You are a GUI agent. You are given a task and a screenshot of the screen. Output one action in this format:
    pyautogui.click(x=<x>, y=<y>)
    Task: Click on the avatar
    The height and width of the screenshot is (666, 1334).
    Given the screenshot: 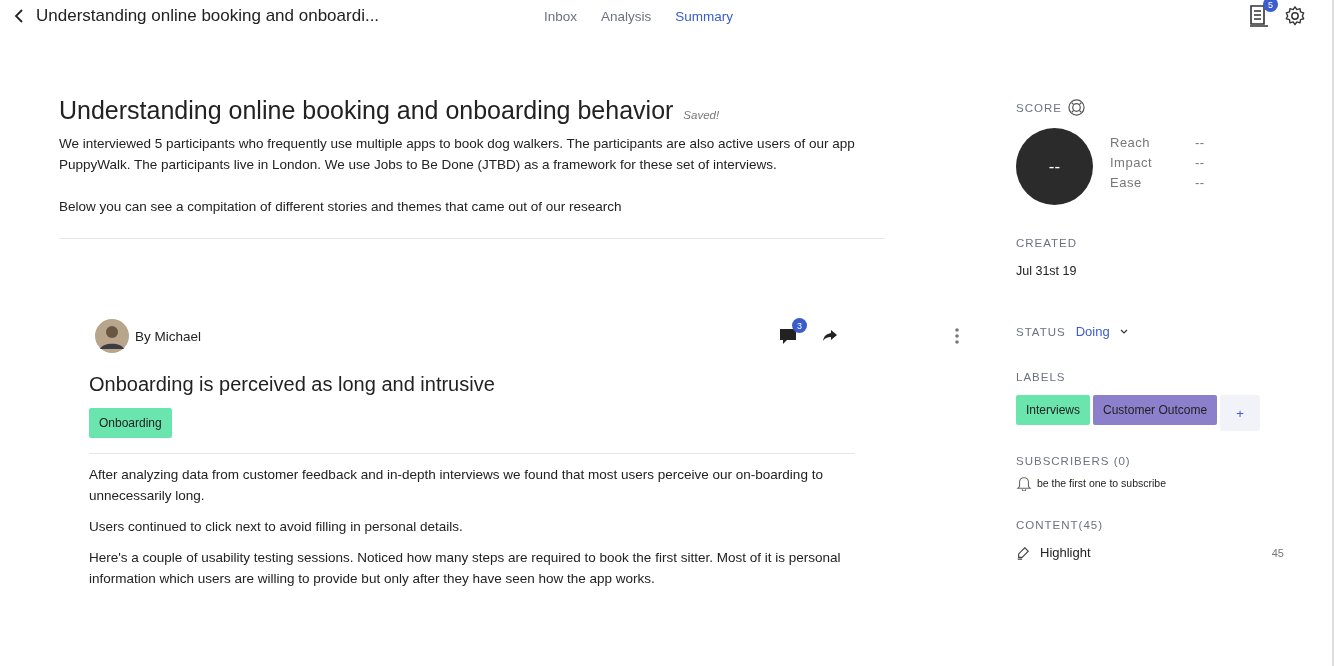 What is the action you would take?
    pyautogui.click(x=112, y=336)
    